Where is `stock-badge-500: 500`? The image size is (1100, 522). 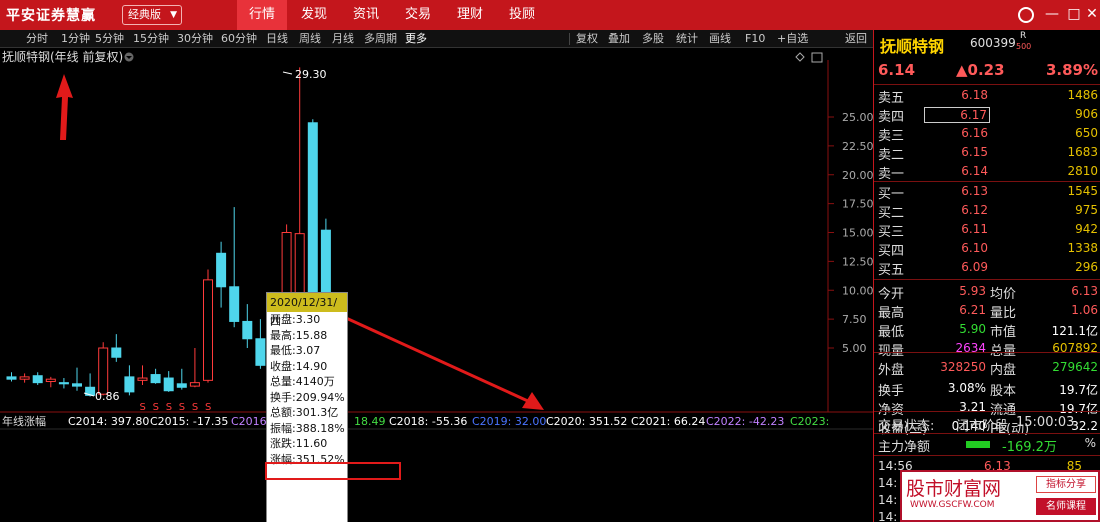 stock-badge-500: 500 is located at coordinates (1024, 46).